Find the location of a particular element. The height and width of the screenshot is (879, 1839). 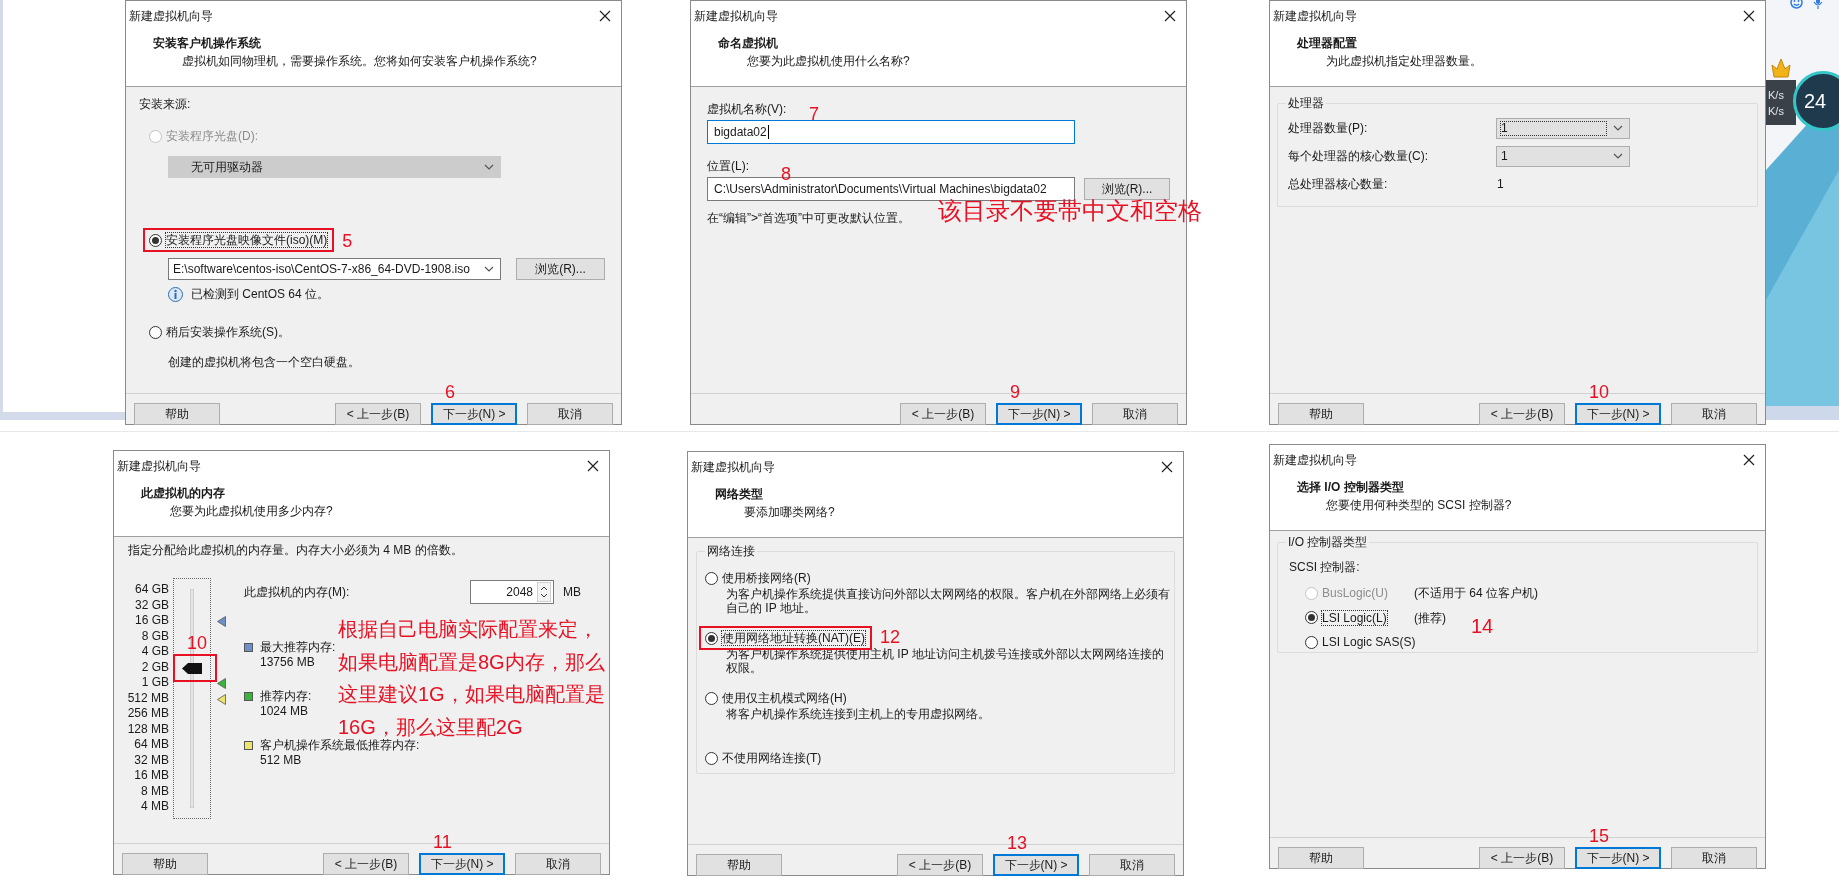

description-text: 指定分配给此虚拟机的内存量。内存大小必须为 4 MB 的倍数。 is located at coordinates (296, 550).